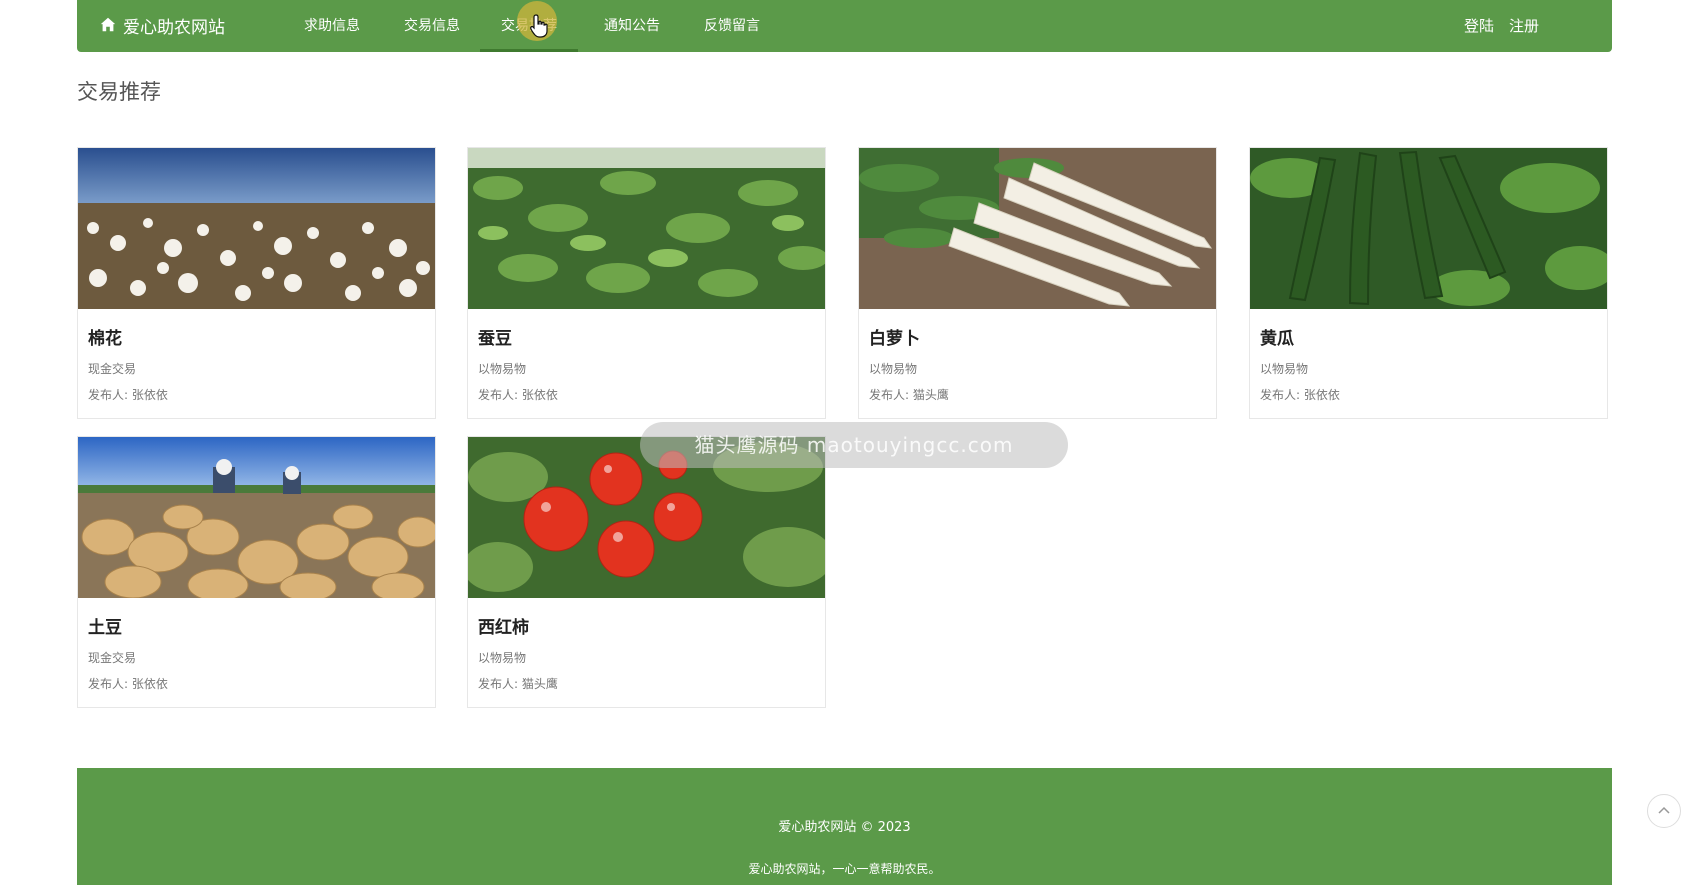 The width and height of the screenshot is (1697, 885). Describe the element at coordinates (105, 628) in the screenshot. I see `product-name: 土豆` at that location.